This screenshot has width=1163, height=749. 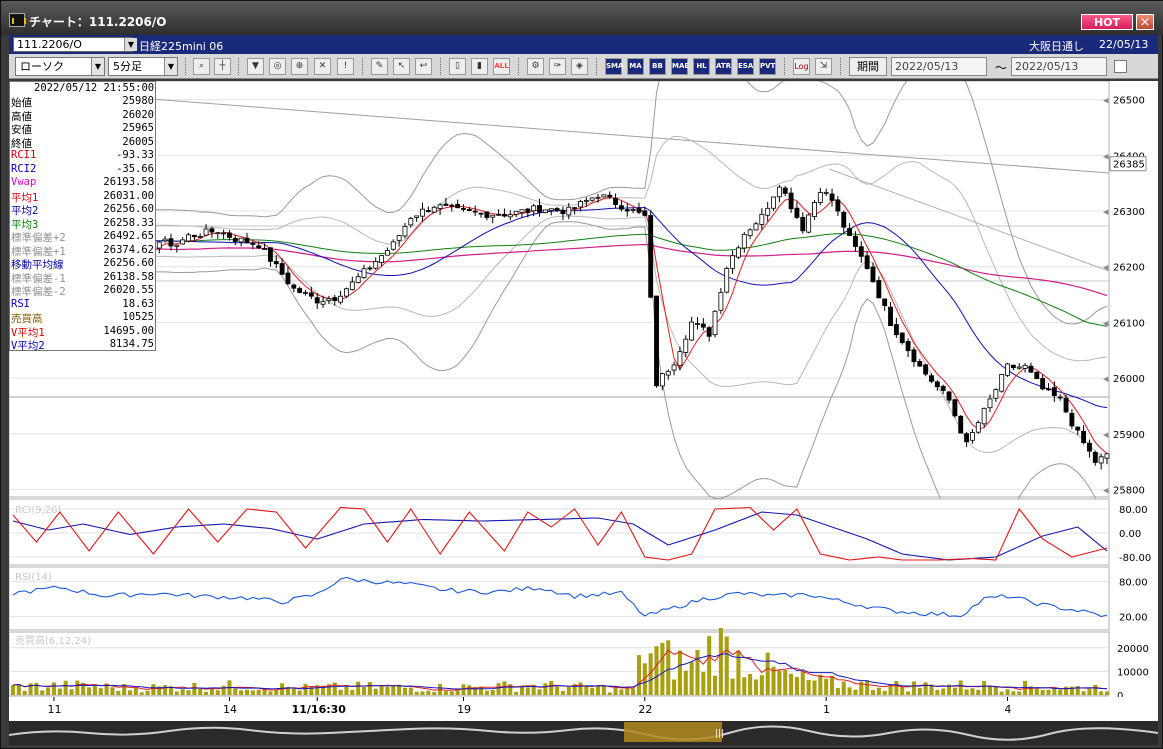 What do you see at coordinates (222, 66) in the screenshot?
I see `crosshair-icon: ┼` at bounding box center [222, 66].